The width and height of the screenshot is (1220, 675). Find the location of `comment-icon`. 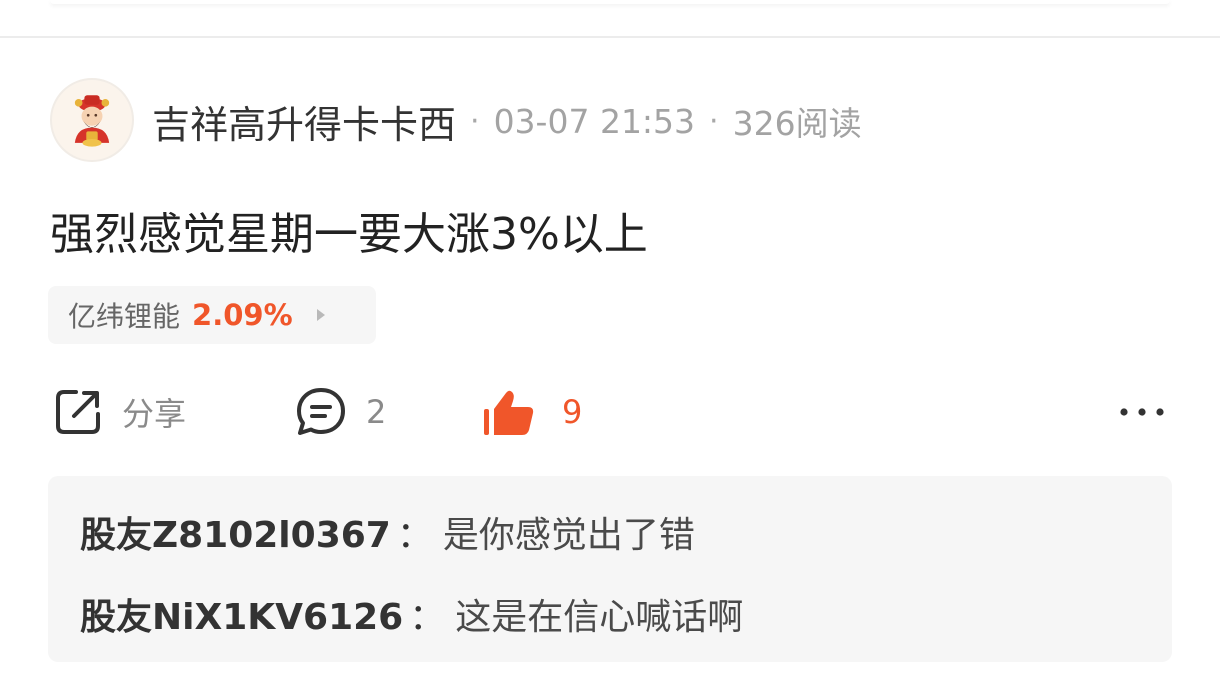

comment-icon is located at coordinates (321, 411).